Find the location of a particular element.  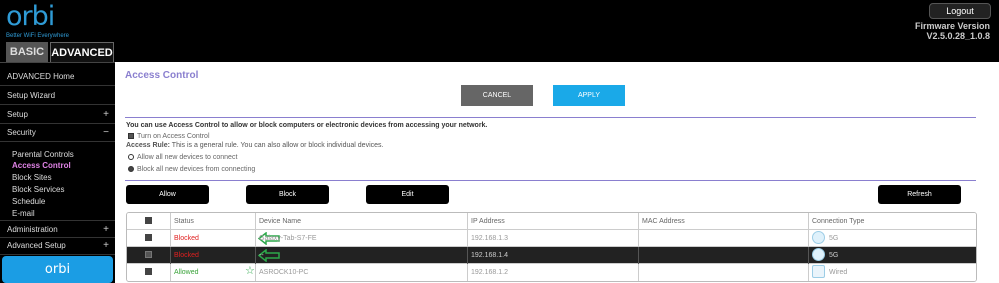

sidebar-item-setup-wizard: Setup Wizard is located at coordinates (57, 96).